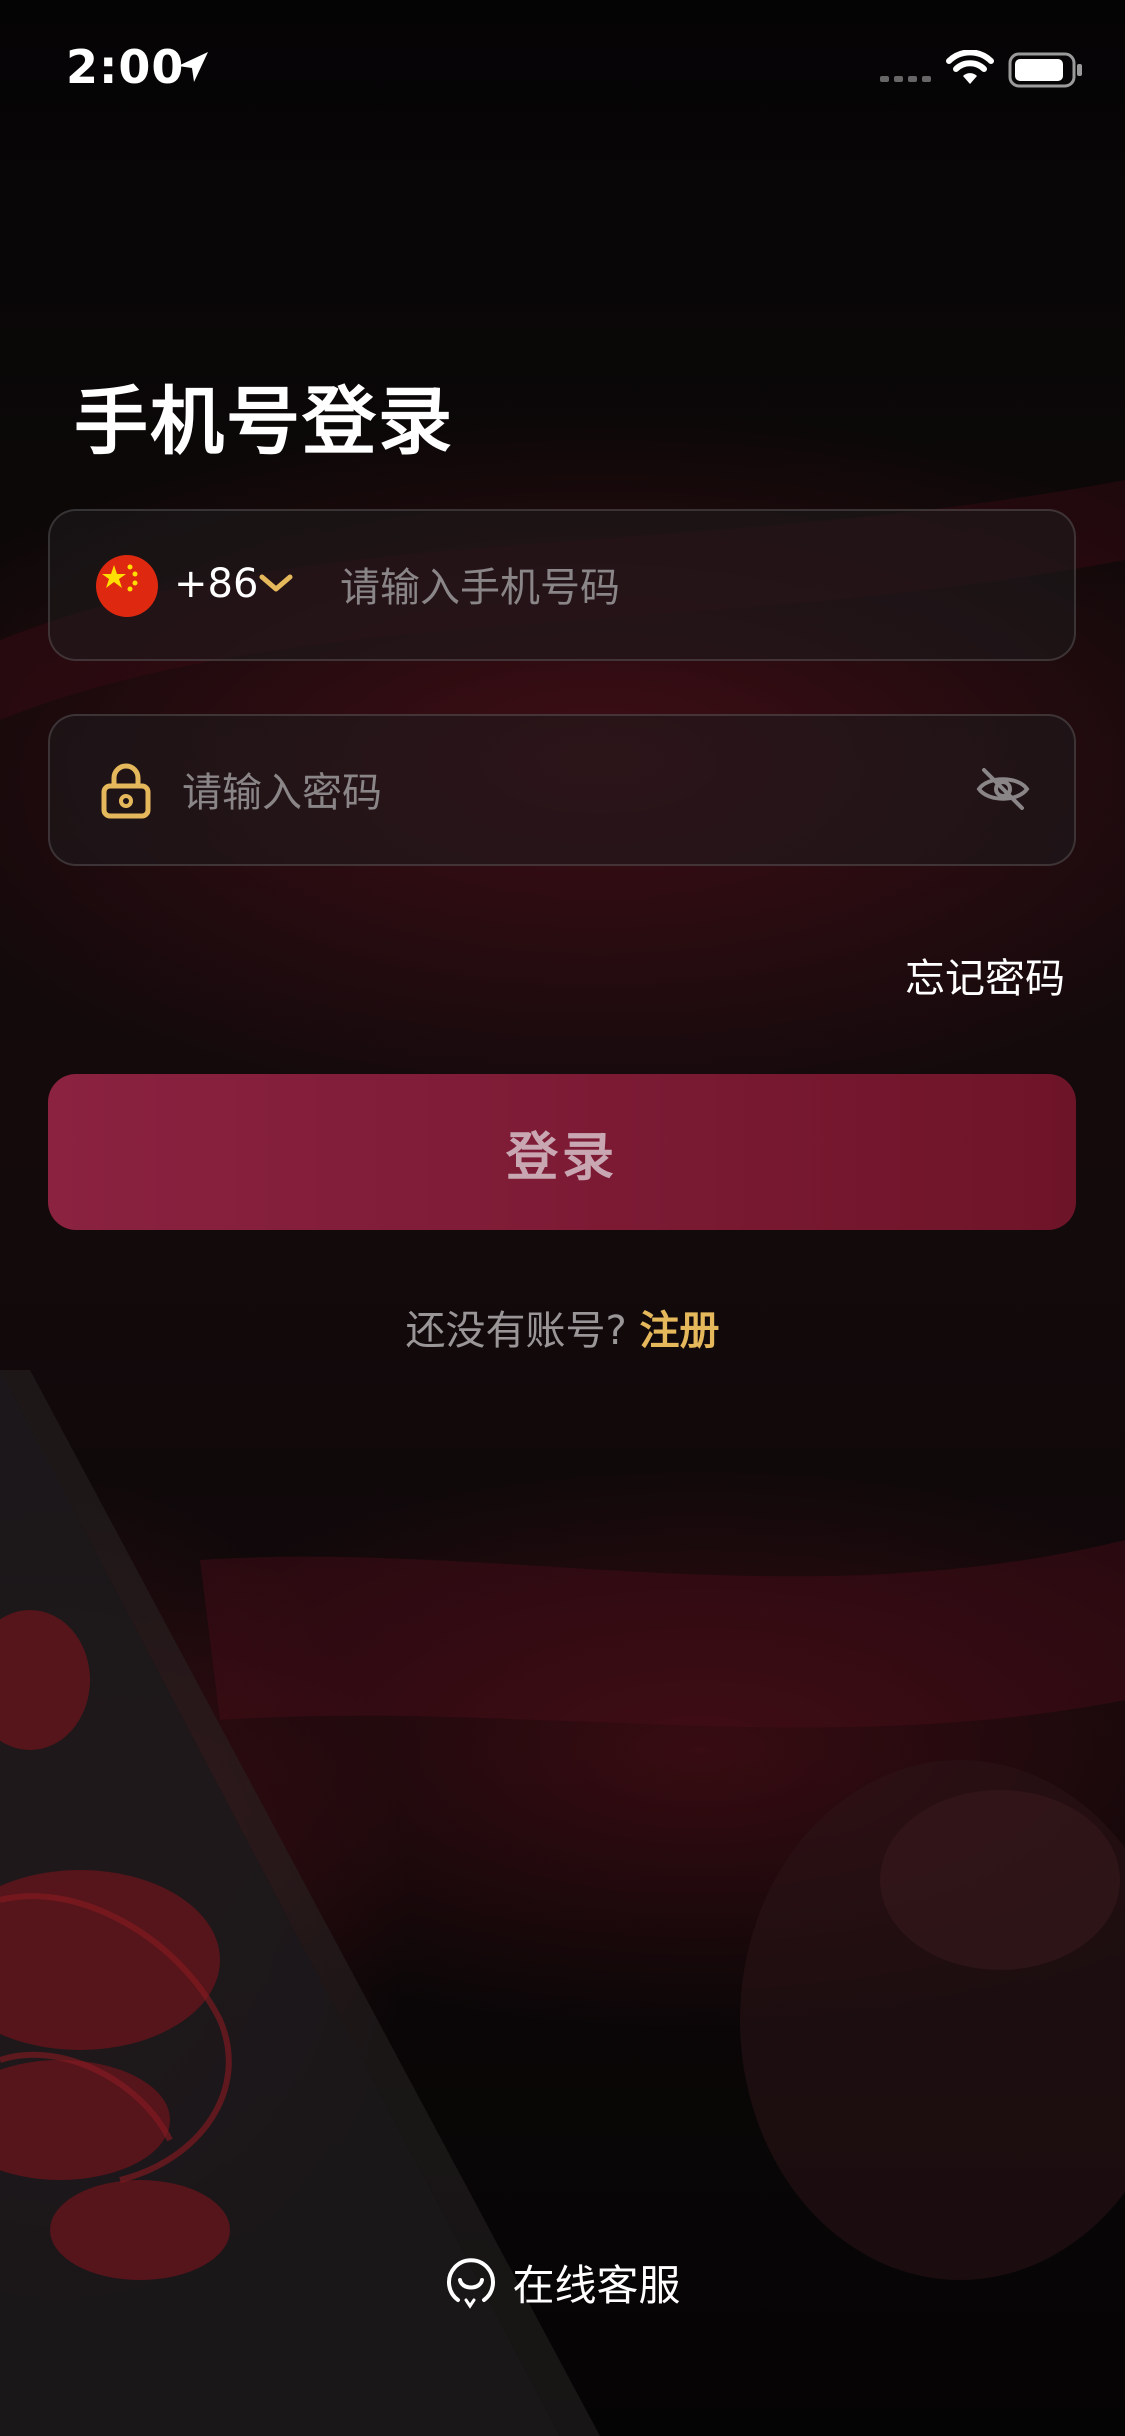  I want to click on lock-icon, so click(126, 791).